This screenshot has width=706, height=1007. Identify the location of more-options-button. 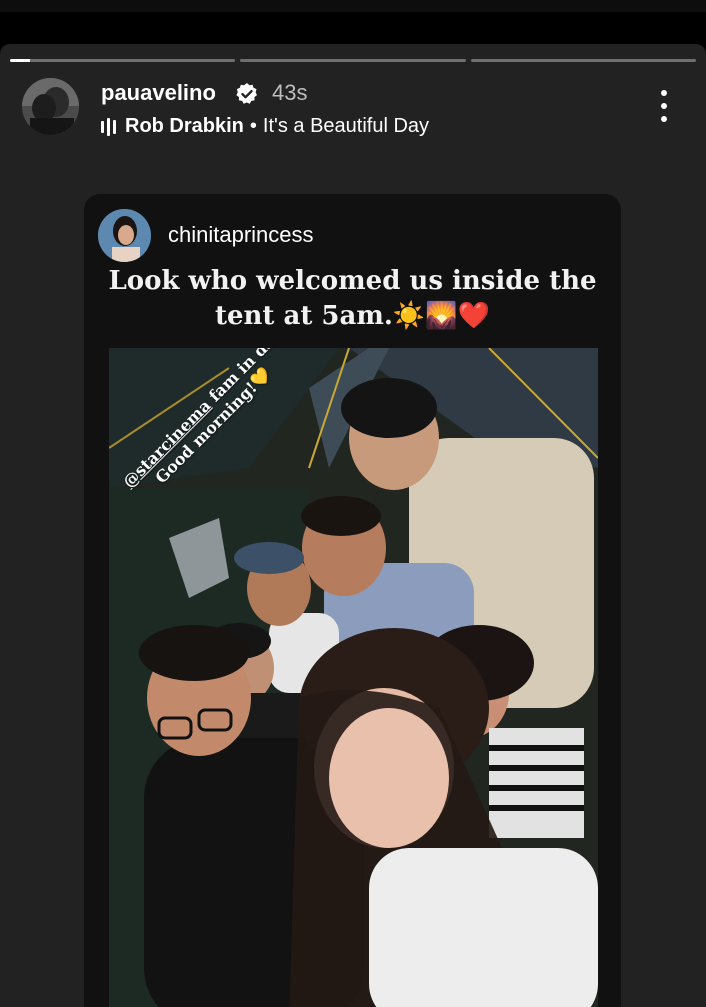
(664, 106).